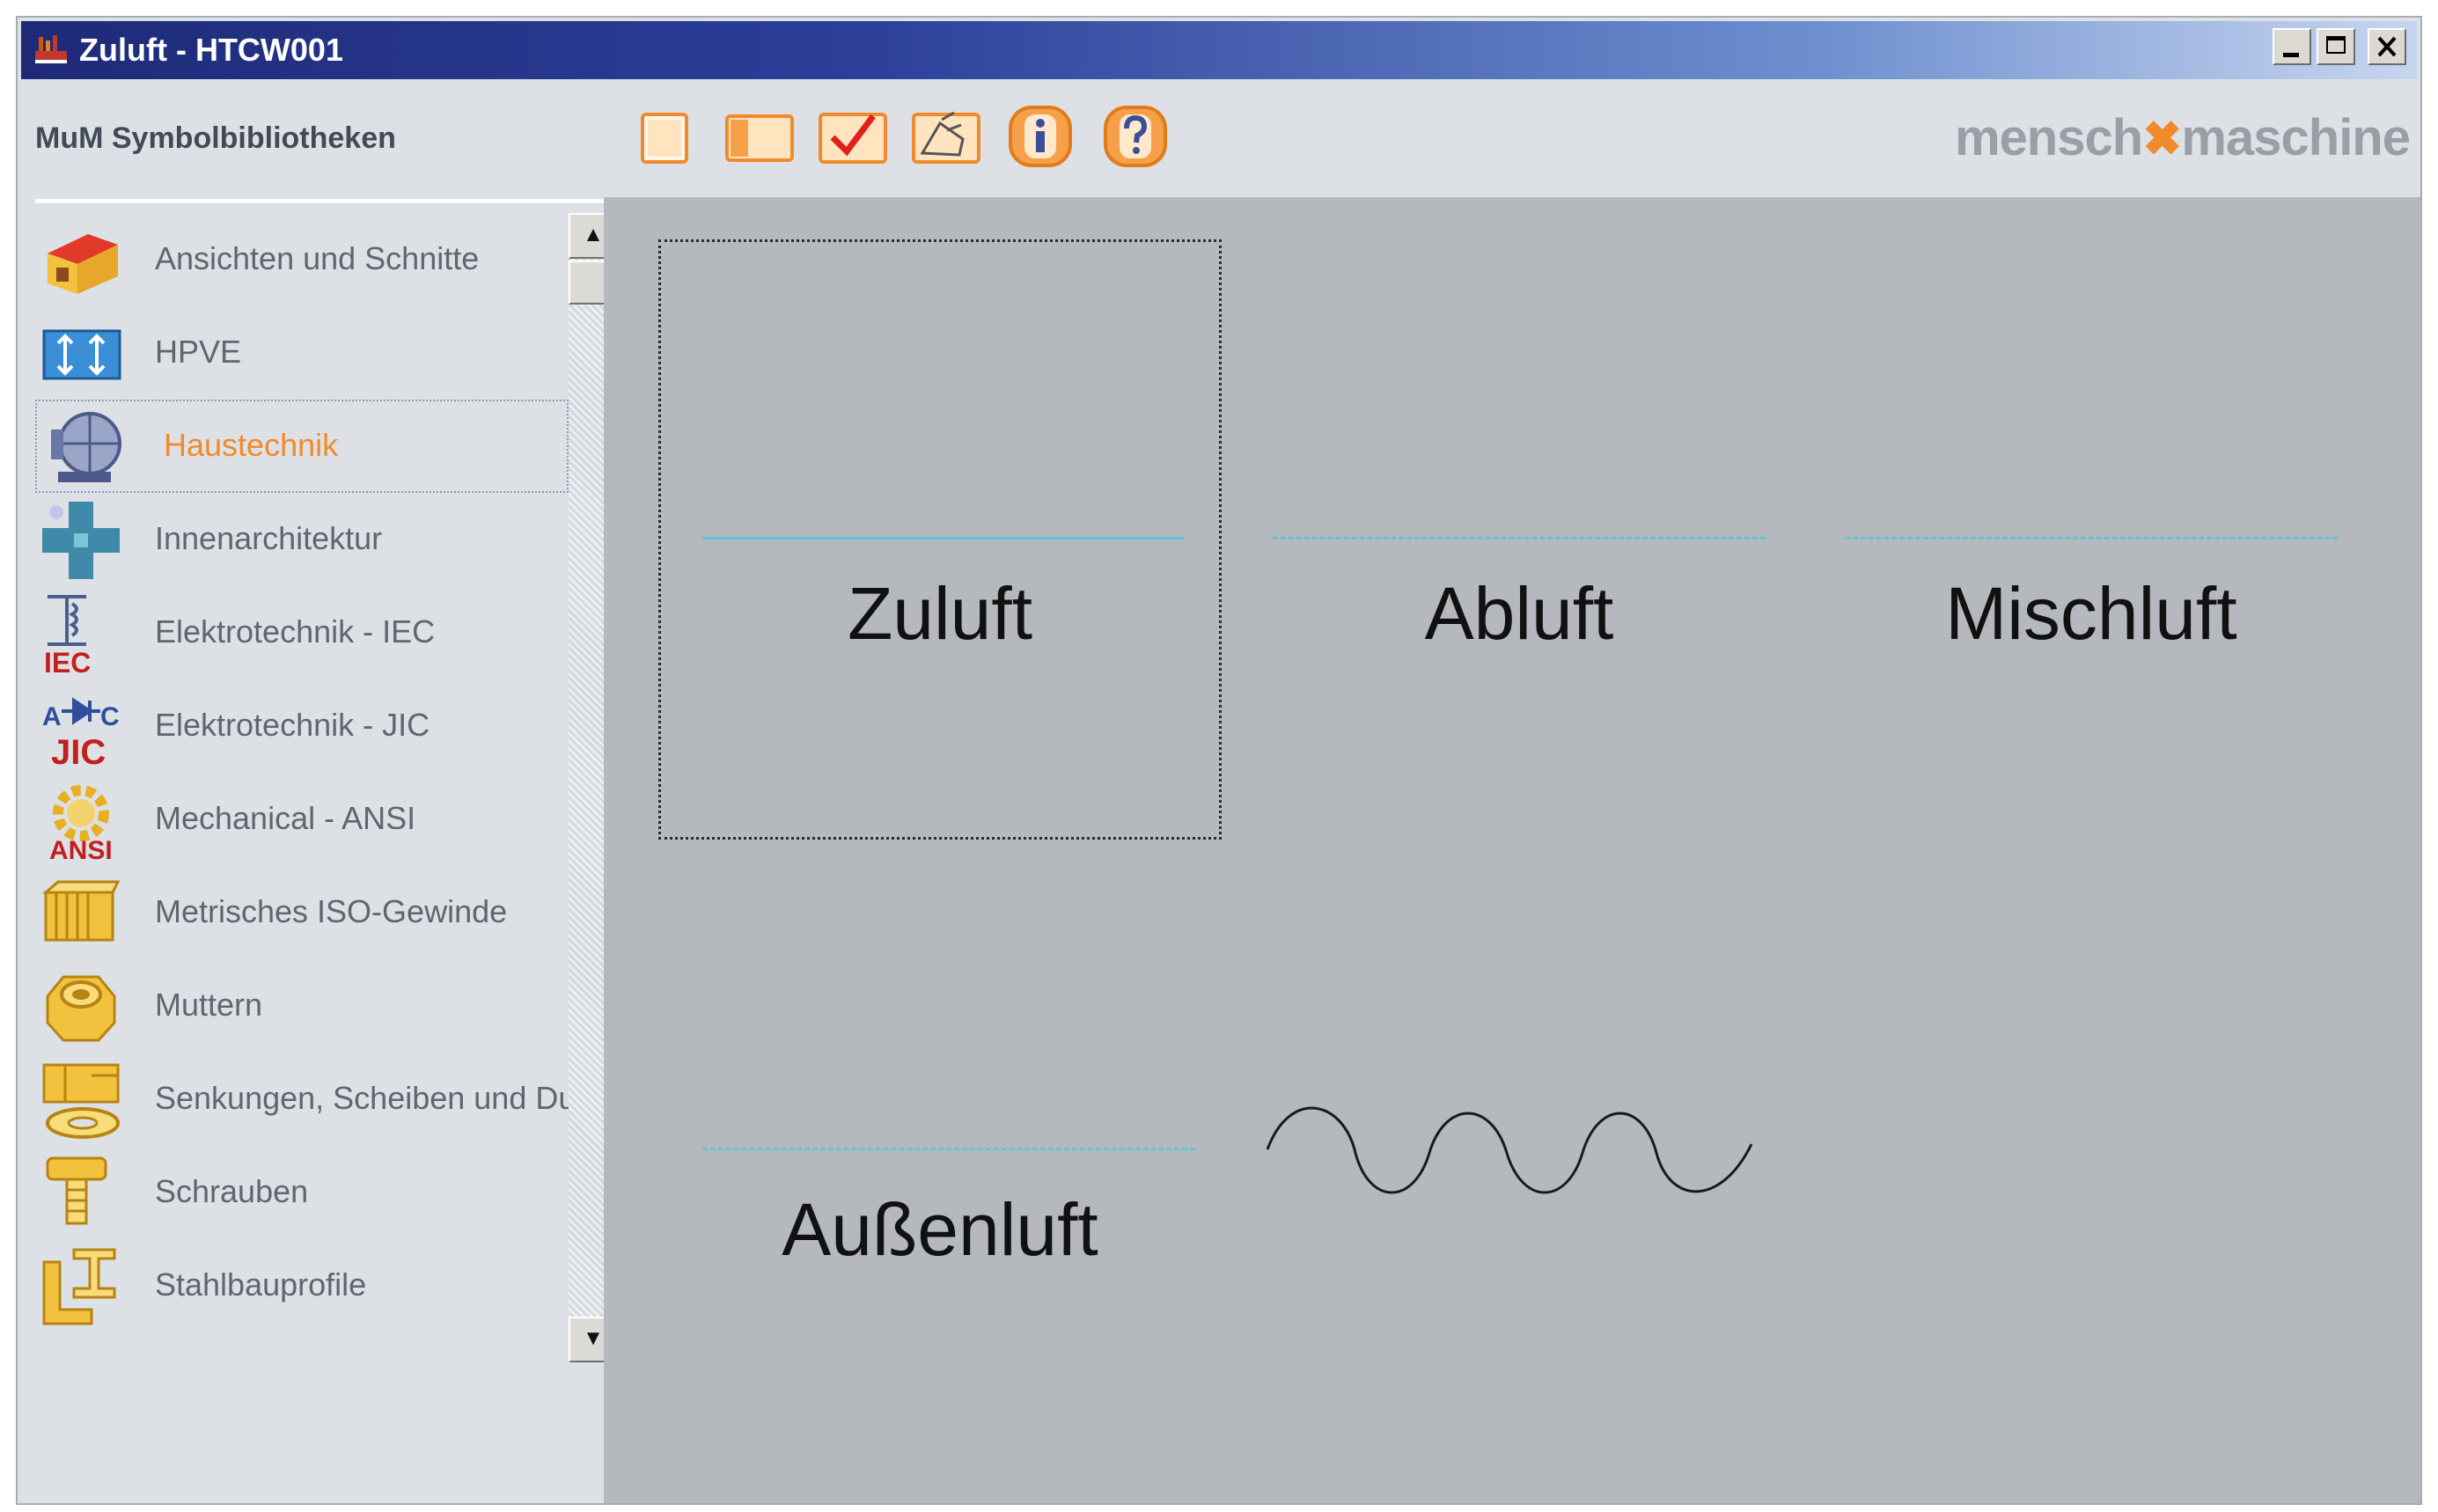 This screenshot has width=2438, height=1512. What do you see at coordinates (940, 1230) in the screenshot?
I see `symbol-label-aussenluft: Außenluft` at bounding box center [940, 1230].